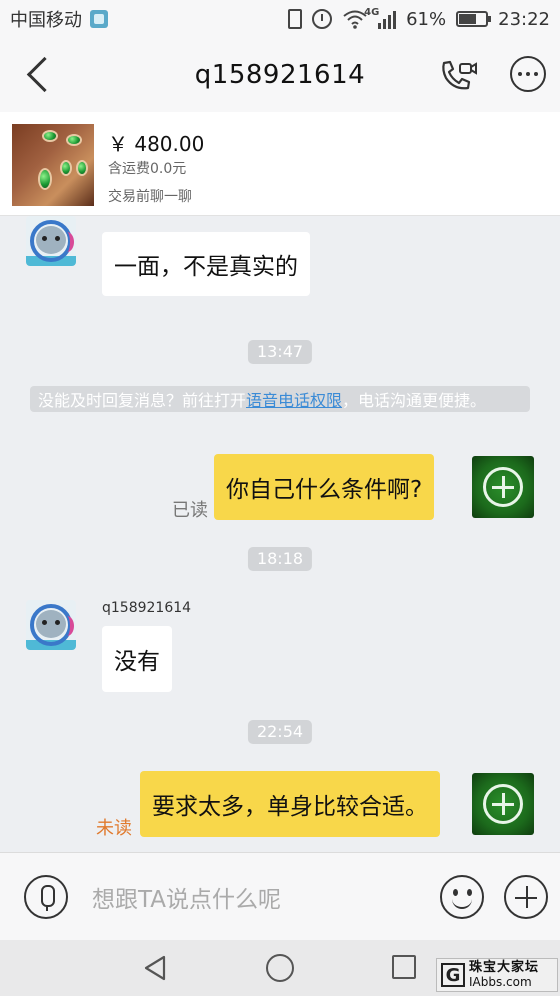 Image resolution: width=560 pixels, height=996 pixels. What do you see at coordinates (51, 241) in the screenshot?
I see `contact-avatar` at bounding box center [51, 241].